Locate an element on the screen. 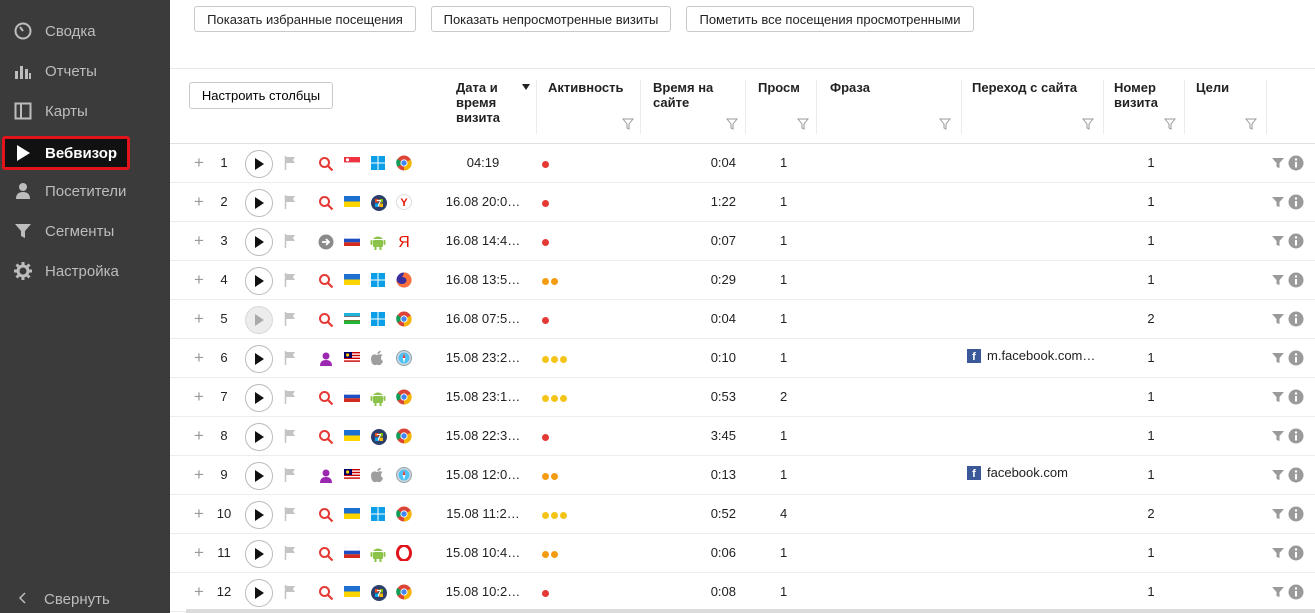  table-row: +6 15.08 23:2… 0:10 1 f m.facebook.com… 1 is located at coordinates (742, 358).